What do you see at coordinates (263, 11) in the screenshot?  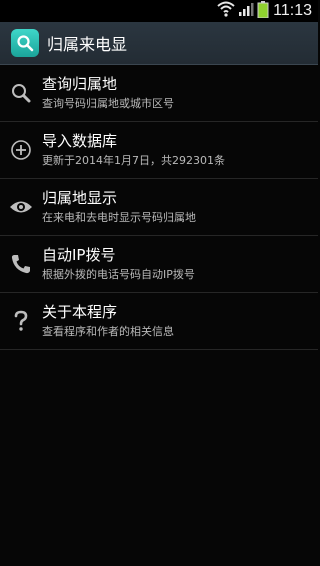 I see `battery-icon` at bounding box center [263, 11].